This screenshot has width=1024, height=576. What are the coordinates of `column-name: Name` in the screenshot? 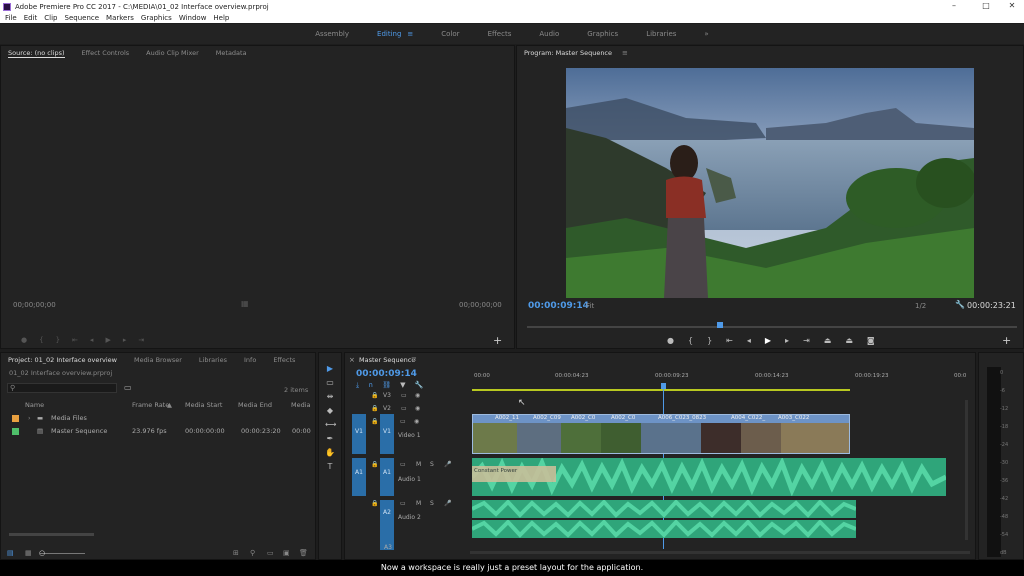 It's located at (34, 405).